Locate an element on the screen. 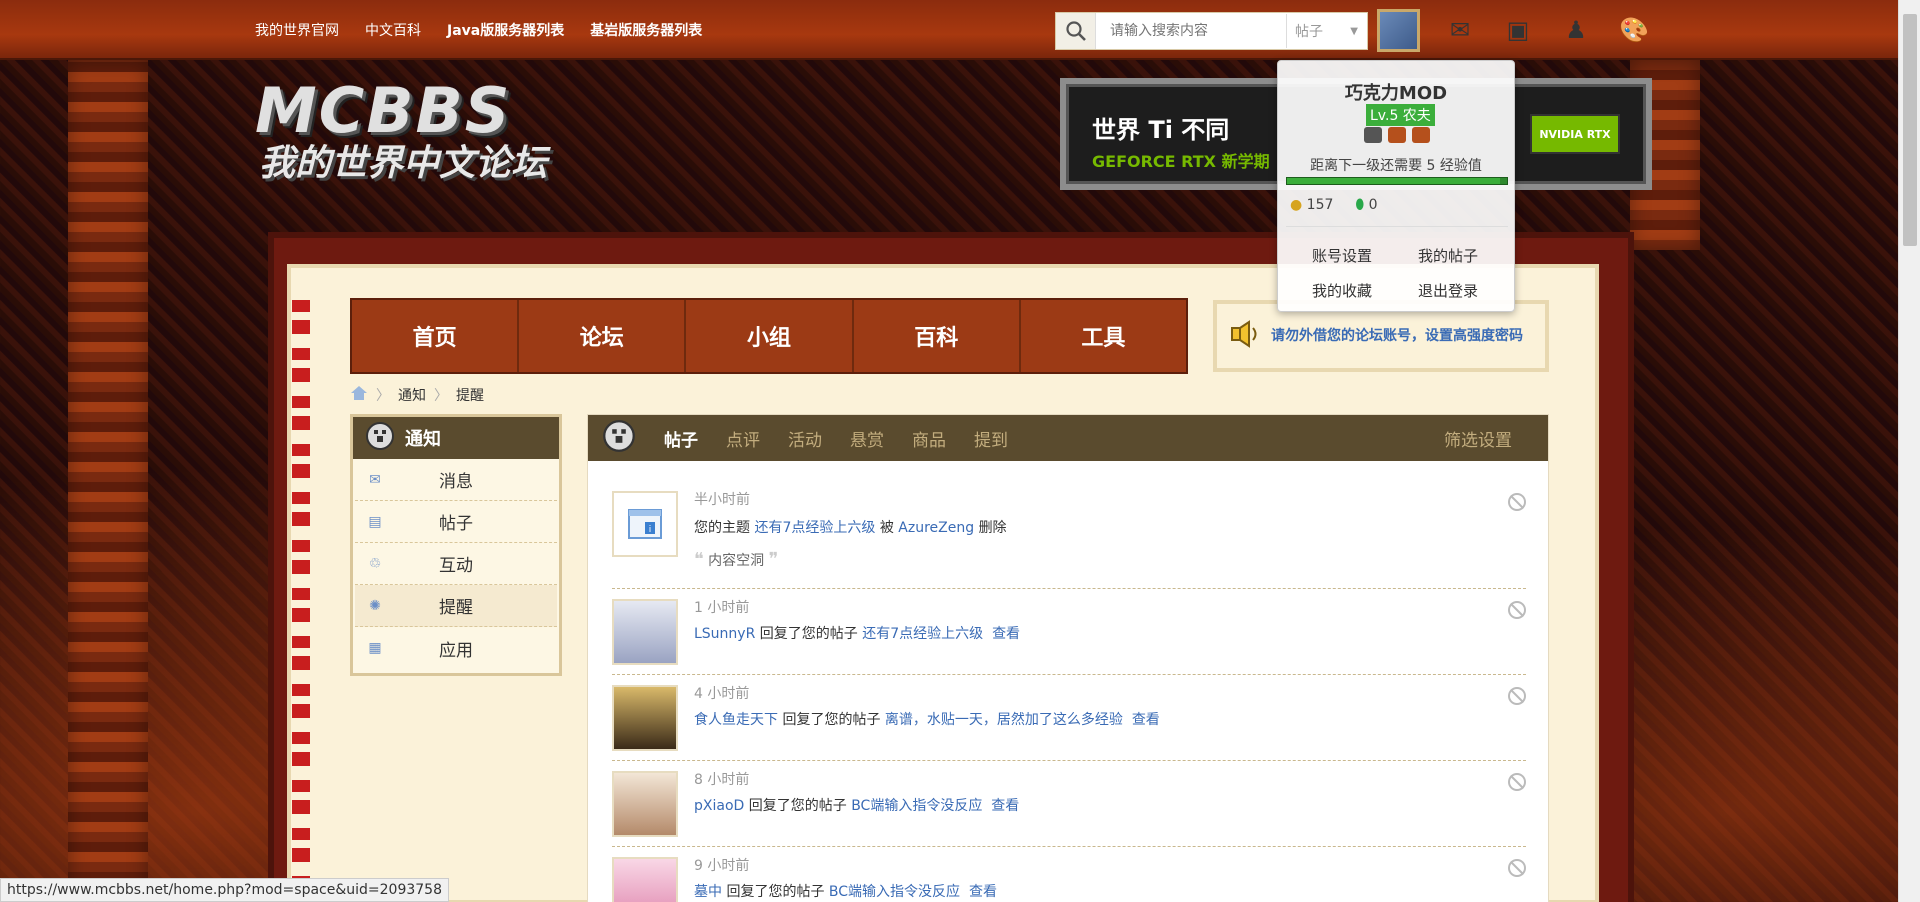 This screenshot has height=902, width=1920. tab-posts: 帖子 is located at coordinates (681, 438).